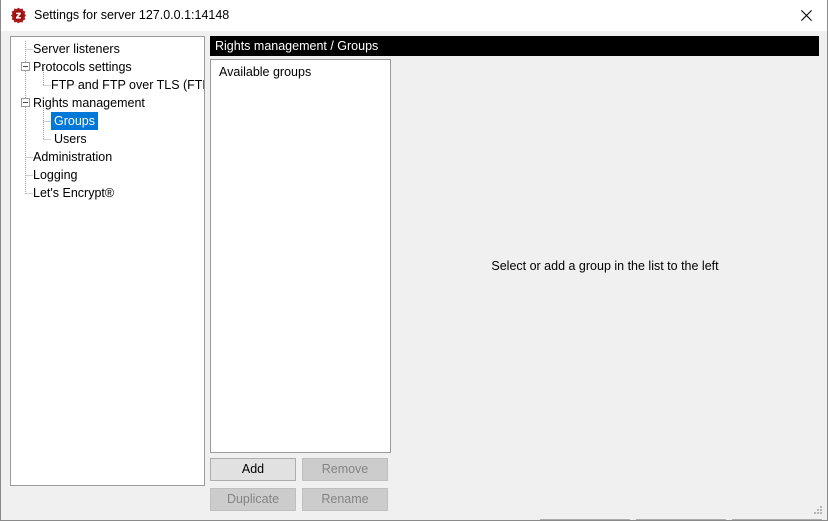  I want to click on sidebar-item-groups: Groups, so click(107, 121).